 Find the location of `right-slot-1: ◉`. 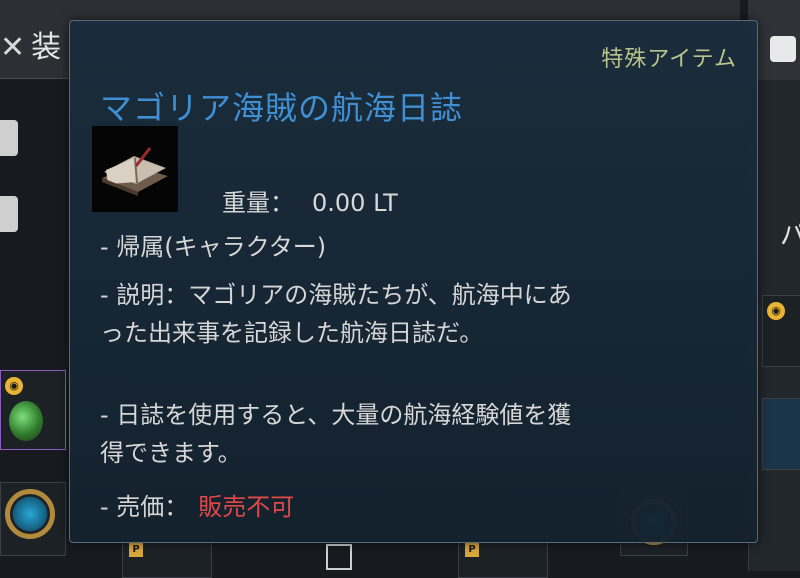

right-slot-1: ◉ is located at coordinates (781, 331).